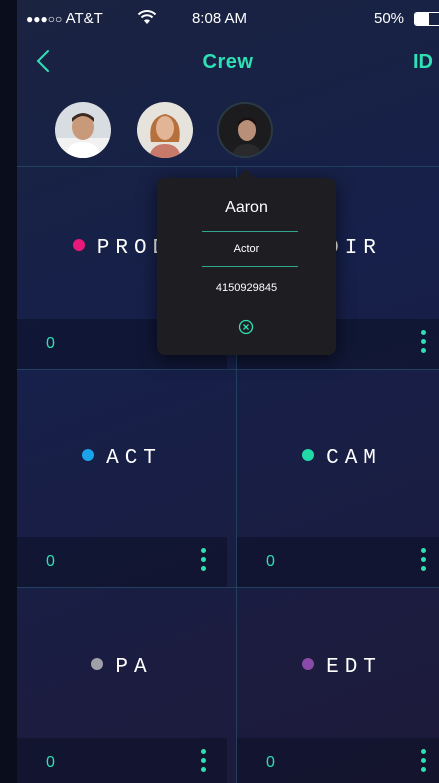 This screenshot has height=783, width=439. I want to click on member-phone: 4150929845, so click(246, 288).